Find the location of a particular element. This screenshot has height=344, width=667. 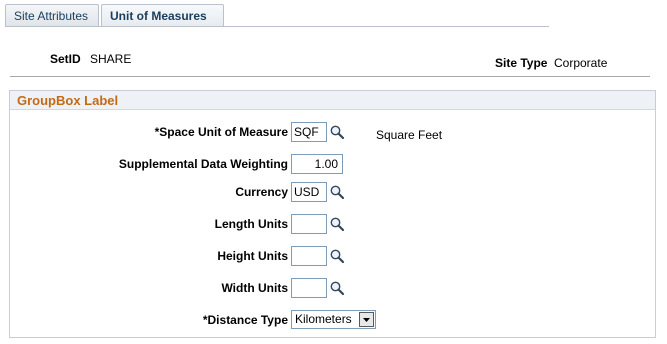

tab-site-attributes: Site Attributes is located at coordinates (52, 15).